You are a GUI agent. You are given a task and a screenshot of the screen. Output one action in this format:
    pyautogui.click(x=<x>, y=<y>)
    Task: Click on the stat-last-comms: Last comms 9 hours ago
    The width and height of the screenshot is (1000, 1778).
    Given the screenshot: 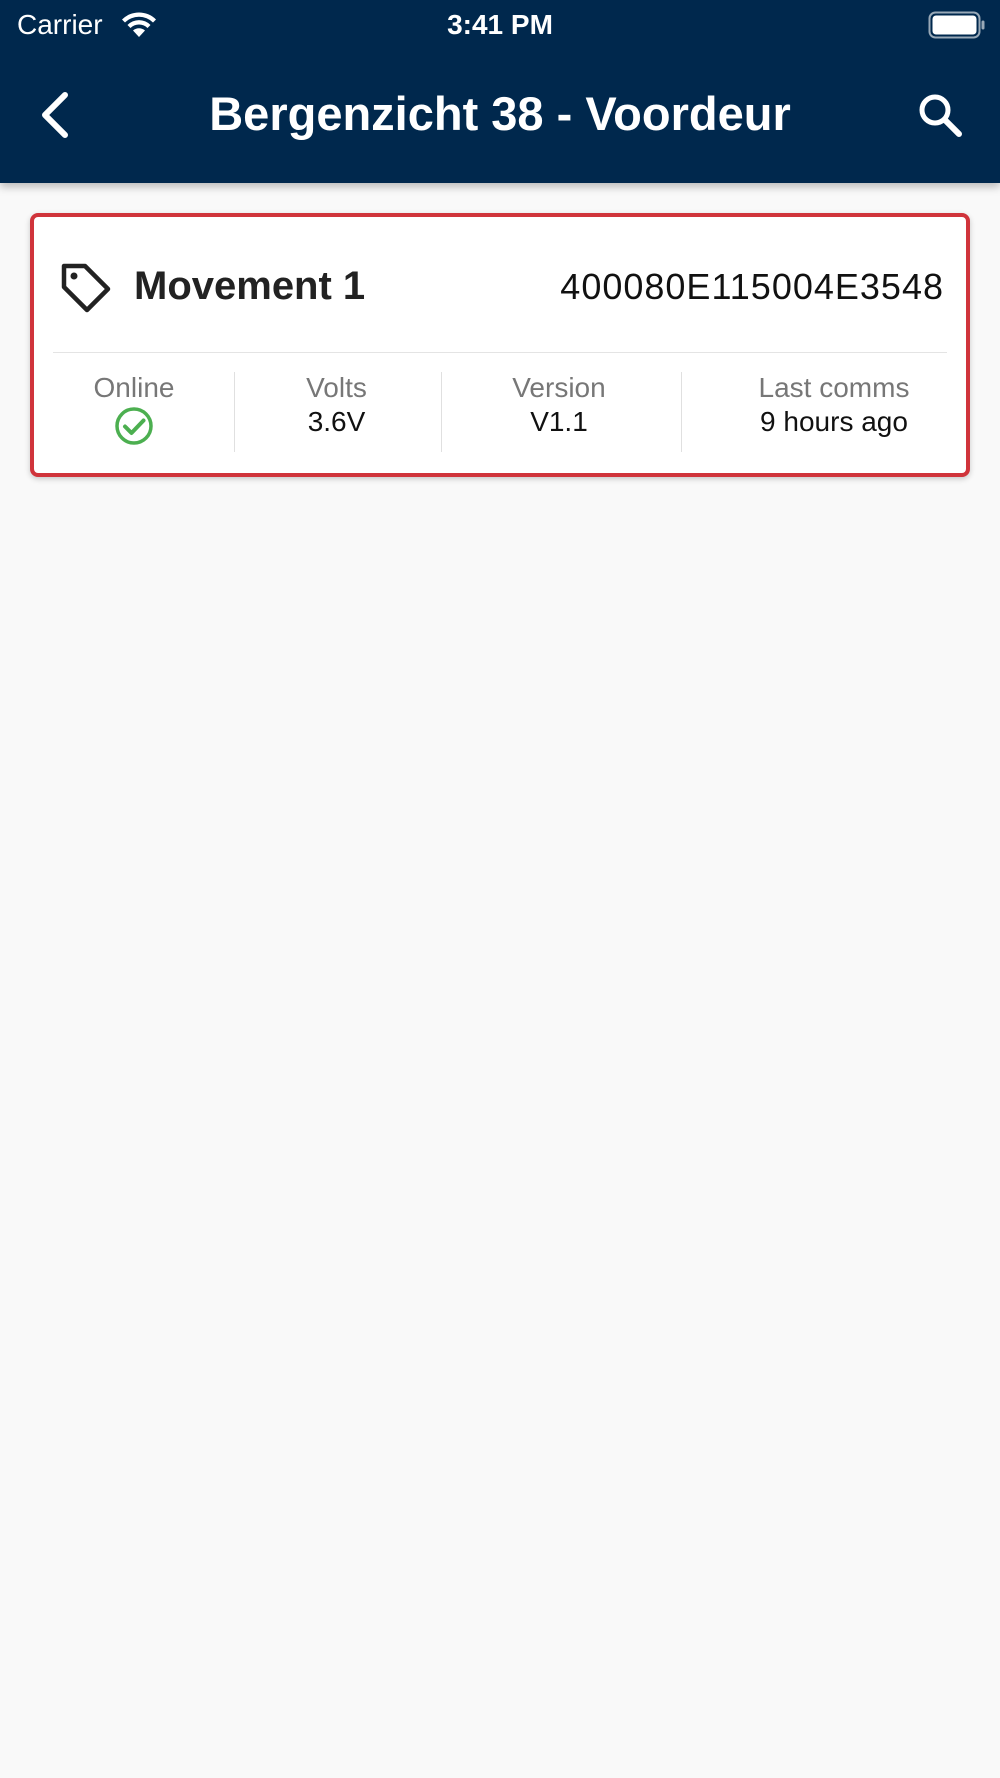 What is the action you would take?
    pyautogui.click(x=834, y=412)
    